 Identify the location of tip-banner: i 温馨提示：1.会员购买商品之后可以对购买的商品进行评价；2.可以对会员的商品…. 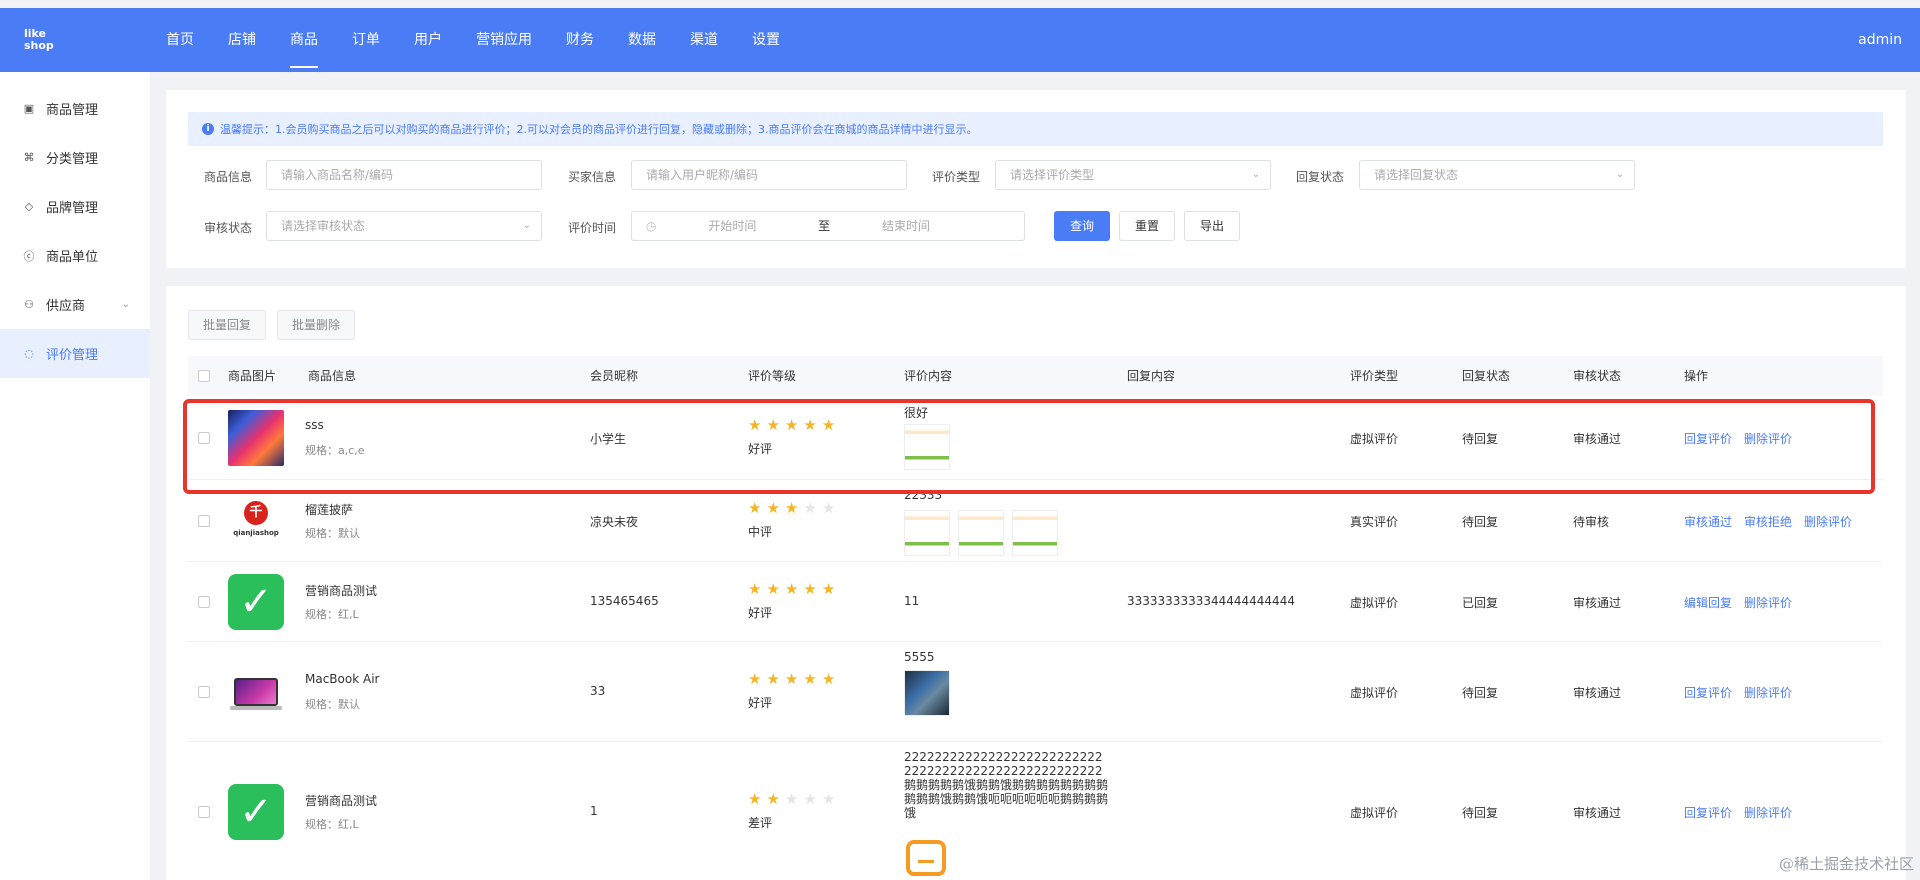
(1035, 129).